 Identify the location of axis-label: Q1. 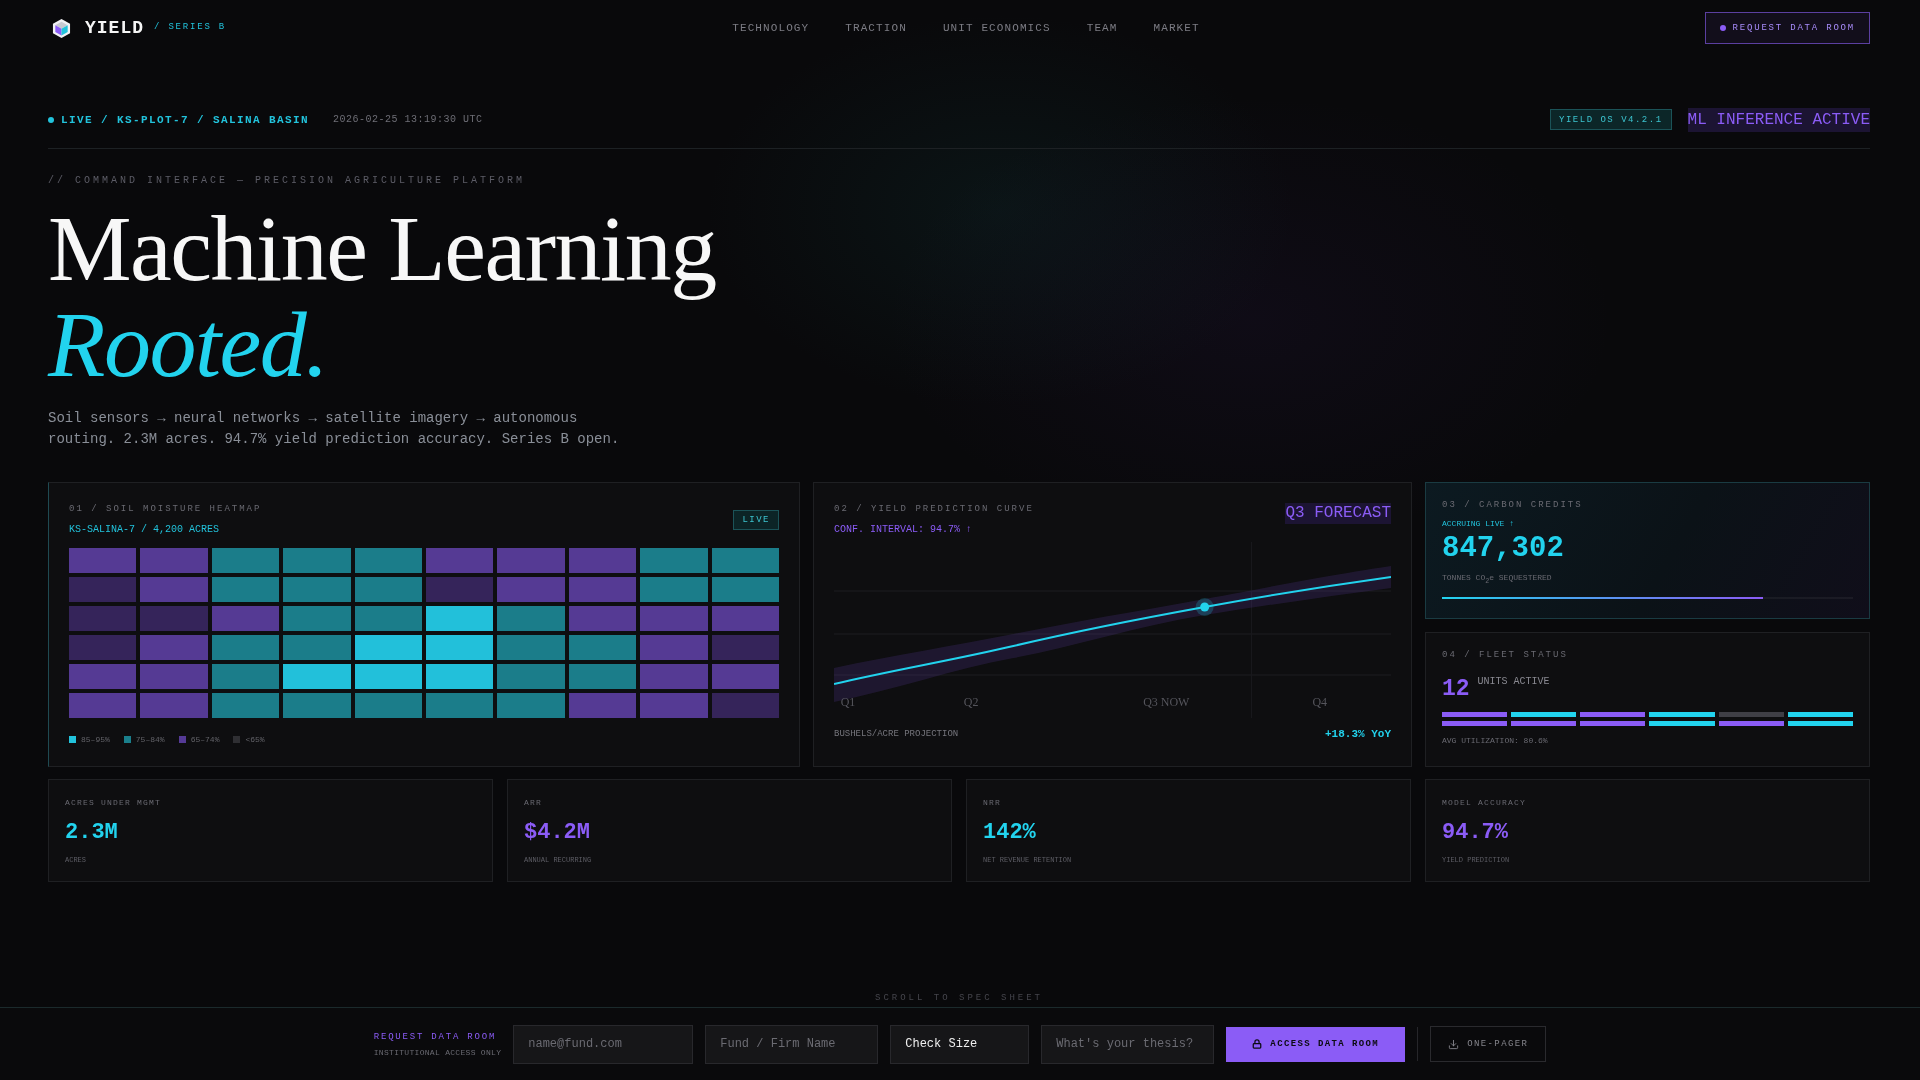
(848, 702).